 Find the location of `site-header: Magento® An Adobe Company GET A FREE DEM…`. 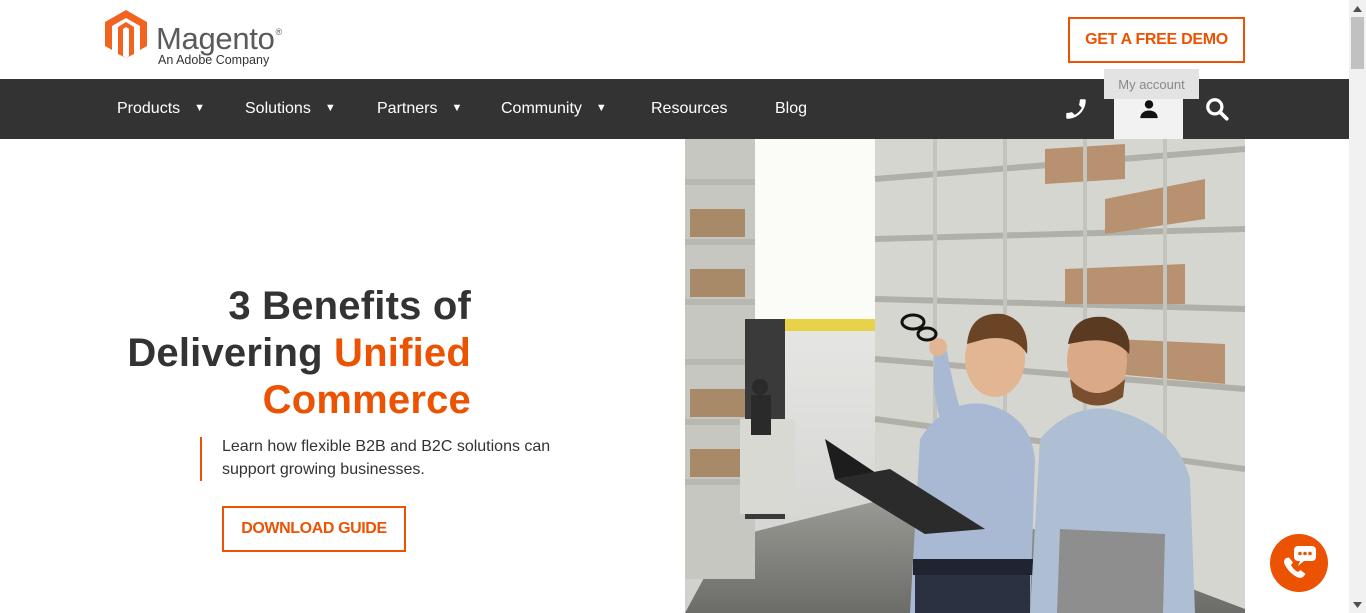

site-header: Magento® An Adobe Company GET A FREE DEM… is located at coordinates (674, 39).